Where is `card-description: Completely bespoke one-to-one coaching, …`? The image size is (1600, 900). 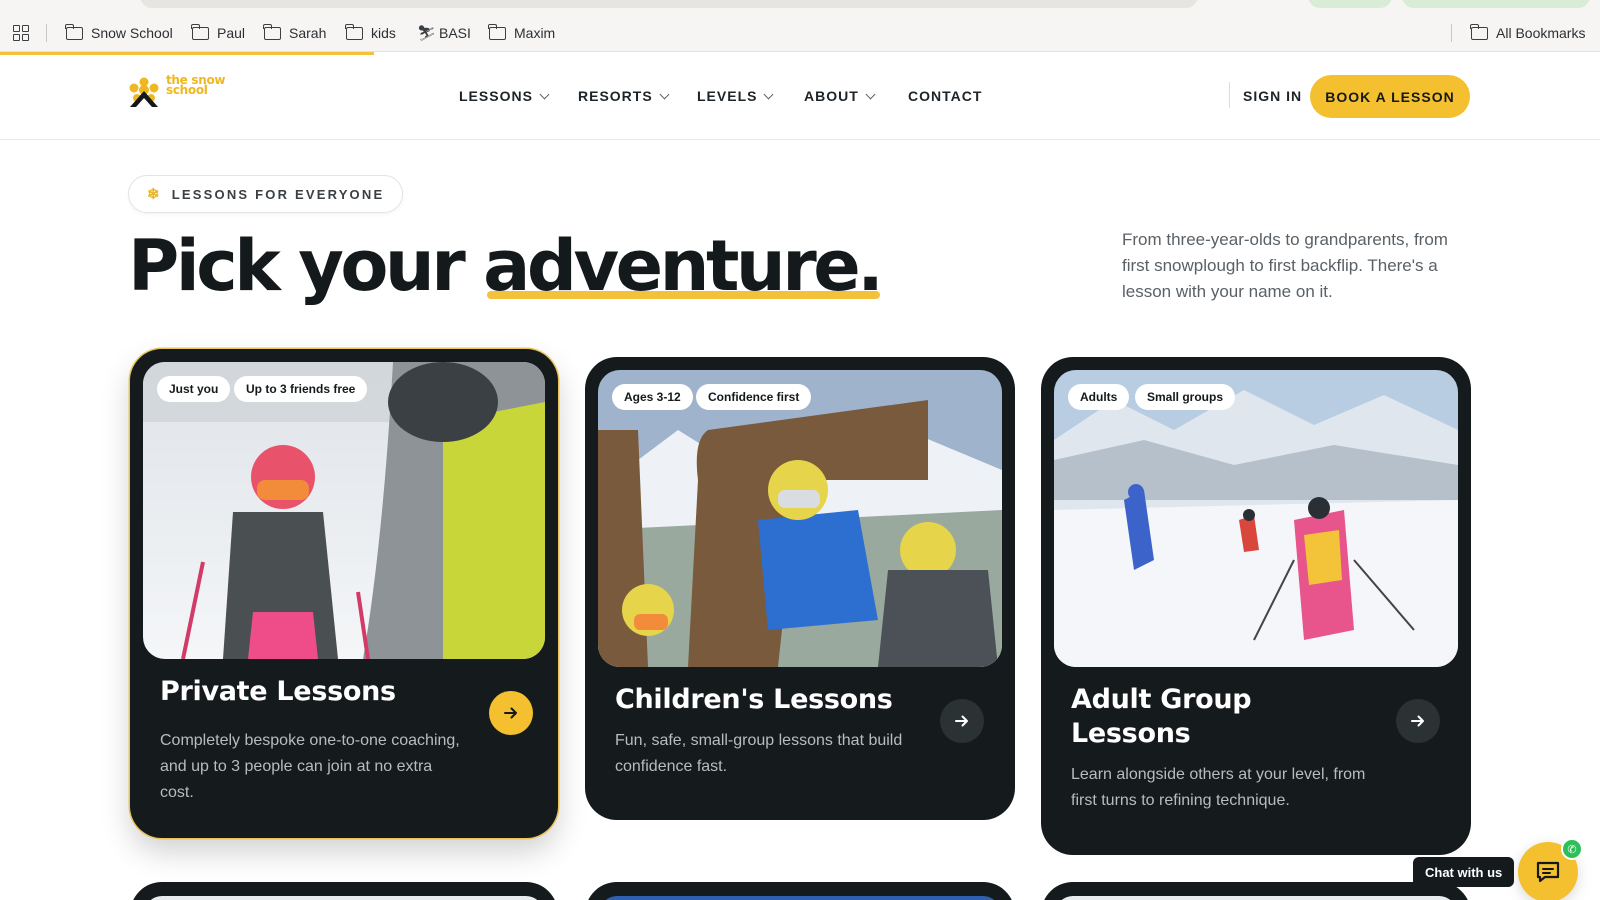
card-description: Completely bespoke one-to-one coaching, … is located at coordinates (310, 766).